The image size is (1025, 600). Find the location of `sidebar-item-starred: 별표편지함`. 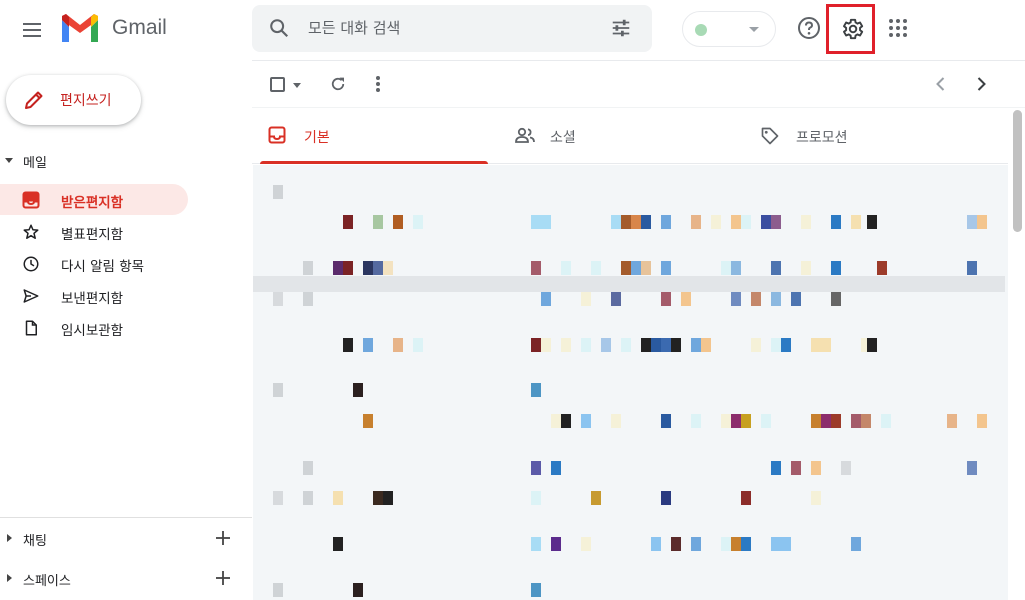

sidebar-item-starred: 별표편지함 is located at coordinates (94, 231).